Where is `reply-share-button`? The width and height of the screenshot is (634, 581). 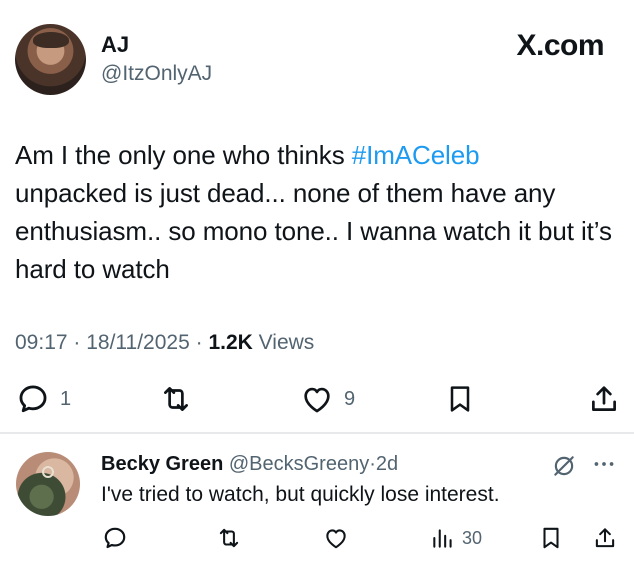 reply-share-button is located at coordinates (605, 538).